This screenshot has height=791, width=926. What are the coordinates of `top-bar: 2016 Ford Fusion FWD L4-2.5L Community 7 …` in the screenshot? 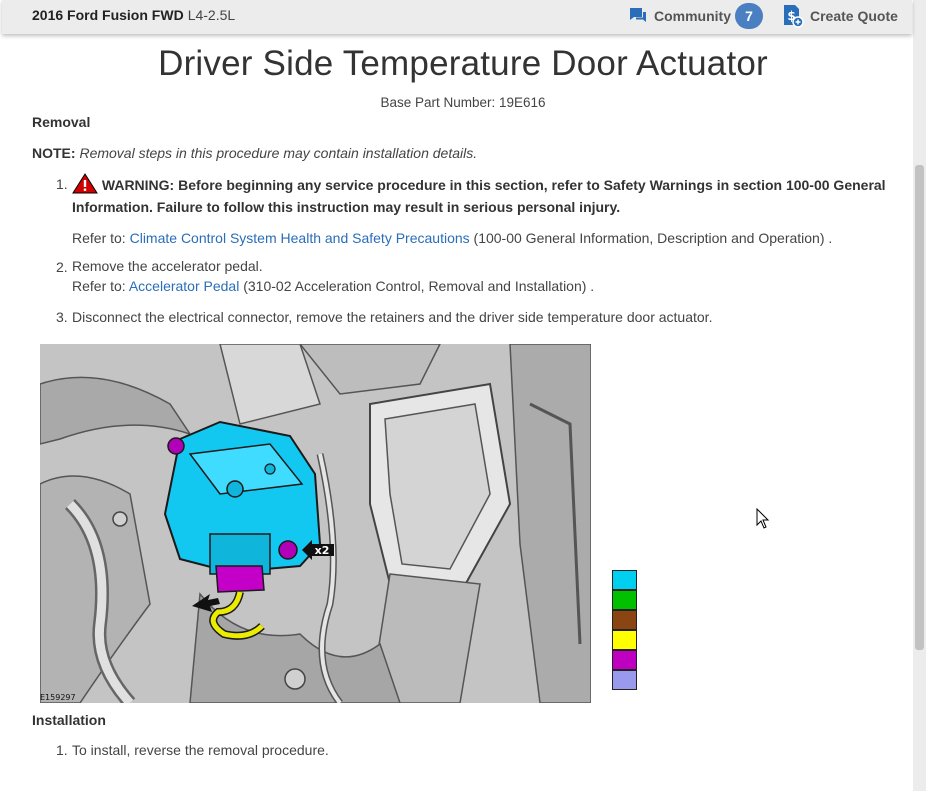 It's located at (457, 17).